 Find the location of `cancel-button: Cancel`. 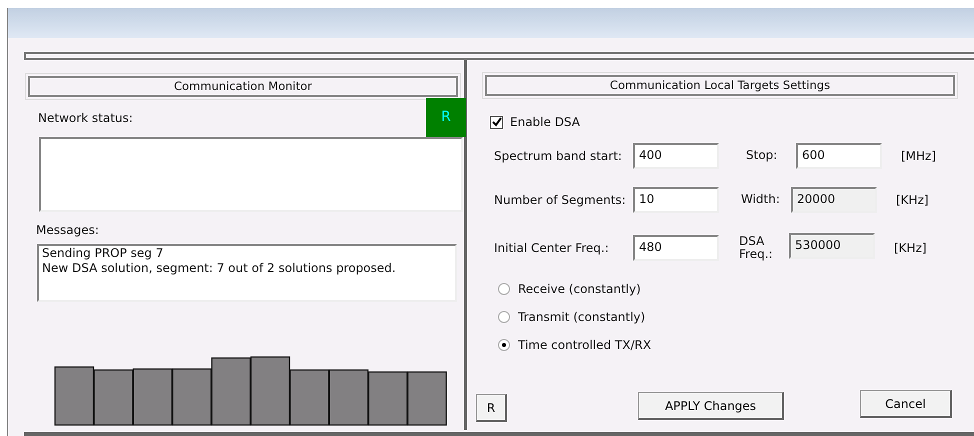

cancel-button: Cancel is located at coordinates (906, 404).